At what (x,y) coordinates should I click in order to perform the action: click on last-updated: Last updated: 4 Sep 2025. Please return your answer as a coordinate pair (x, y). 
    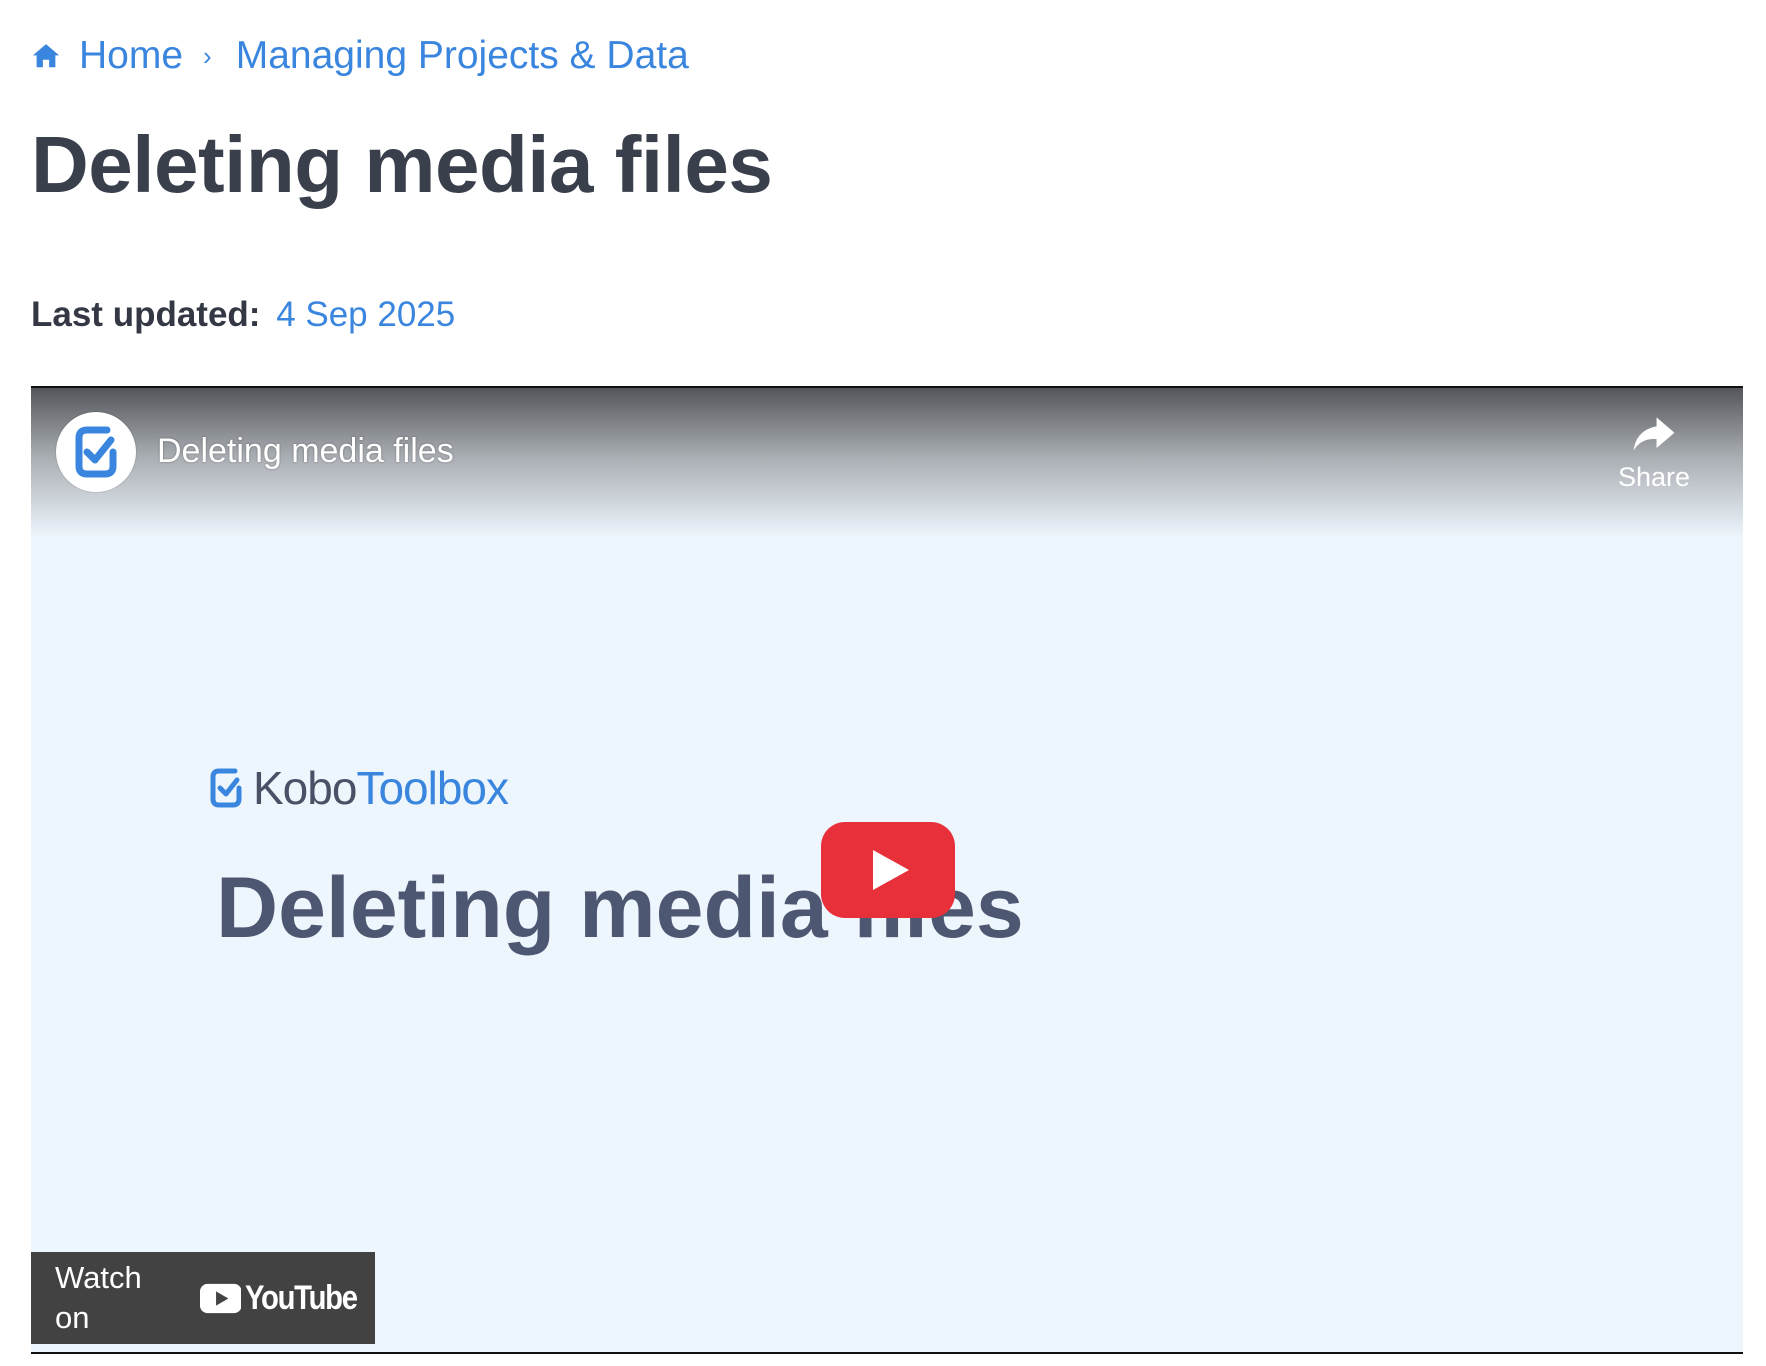
    Looking at the image, I should click on (243, 315).